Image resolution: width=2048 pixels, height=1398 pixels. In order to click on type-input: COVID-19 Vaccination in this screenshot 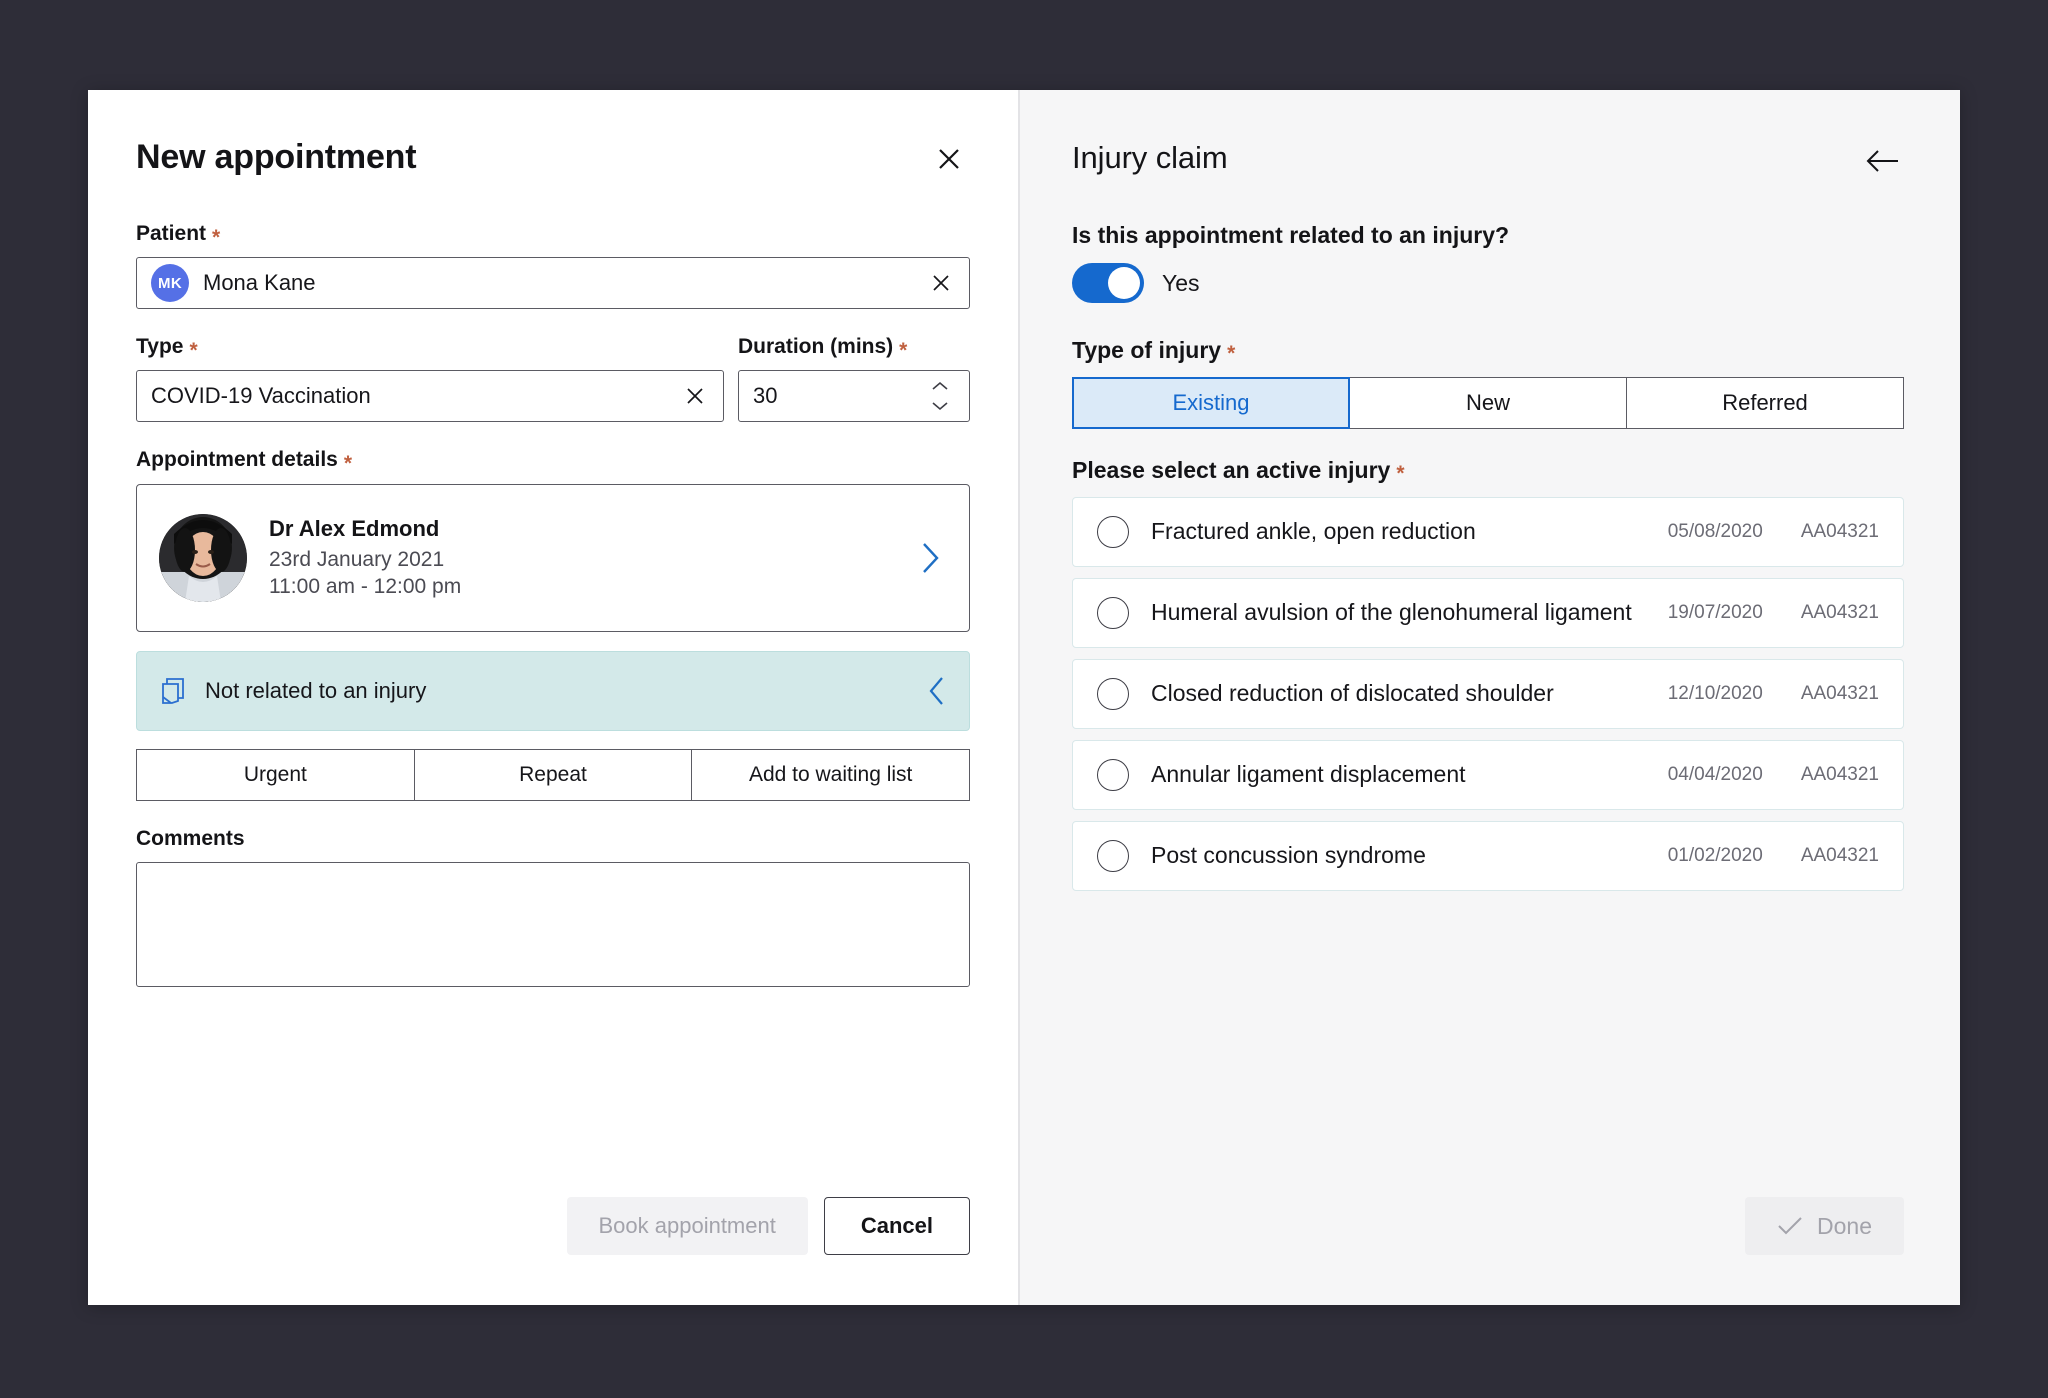, I will do `click(430, 396)`.